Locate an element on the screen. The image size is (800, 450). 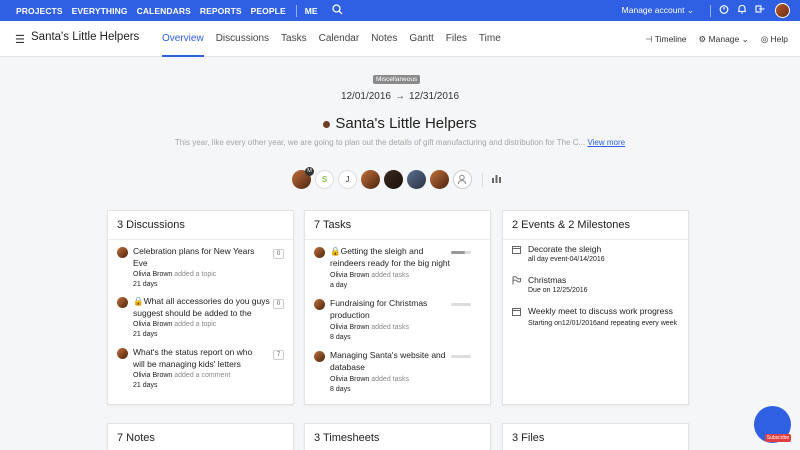
timer-icon is located at coordinates (724, 10).